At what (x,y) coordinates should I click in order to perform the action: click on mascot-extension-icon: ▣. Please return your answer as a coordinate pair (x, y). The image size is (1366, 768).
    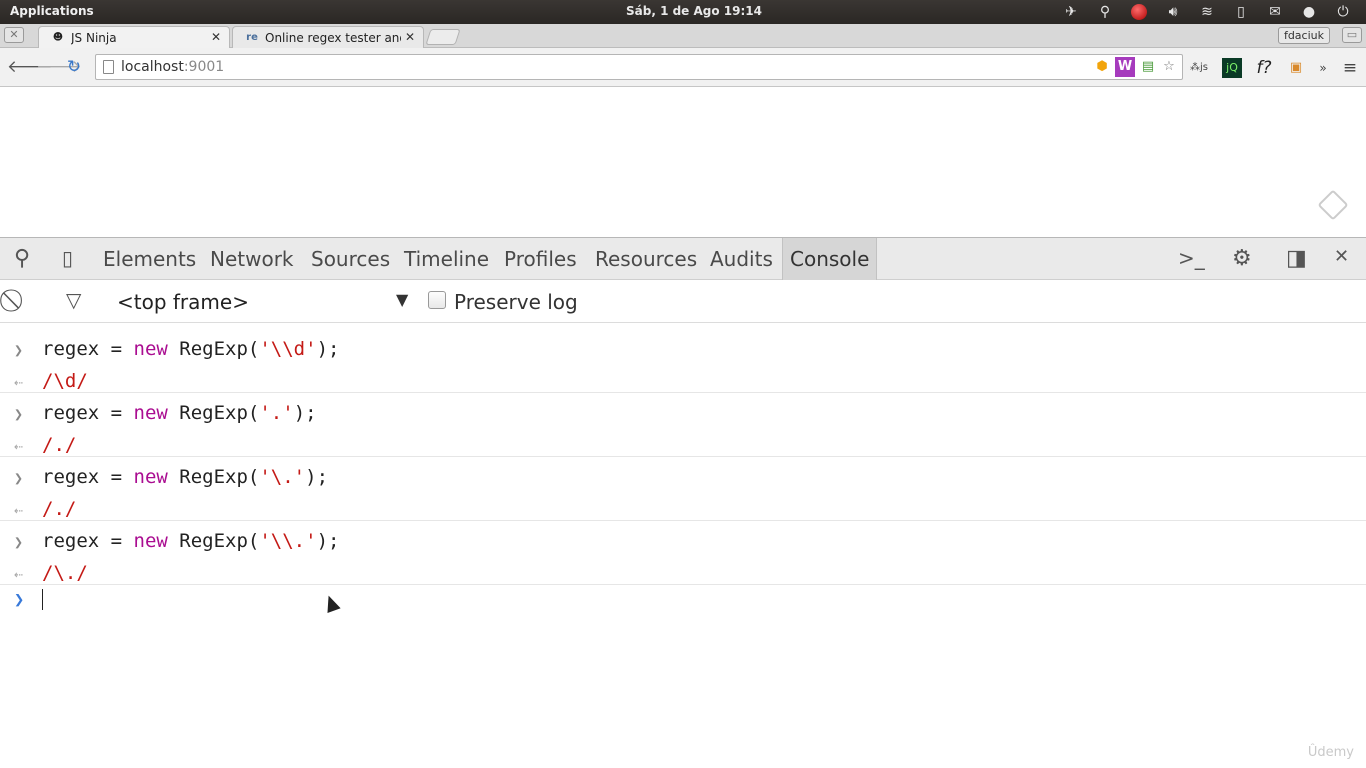
    Looking at the image, I should click on (1296, 68).